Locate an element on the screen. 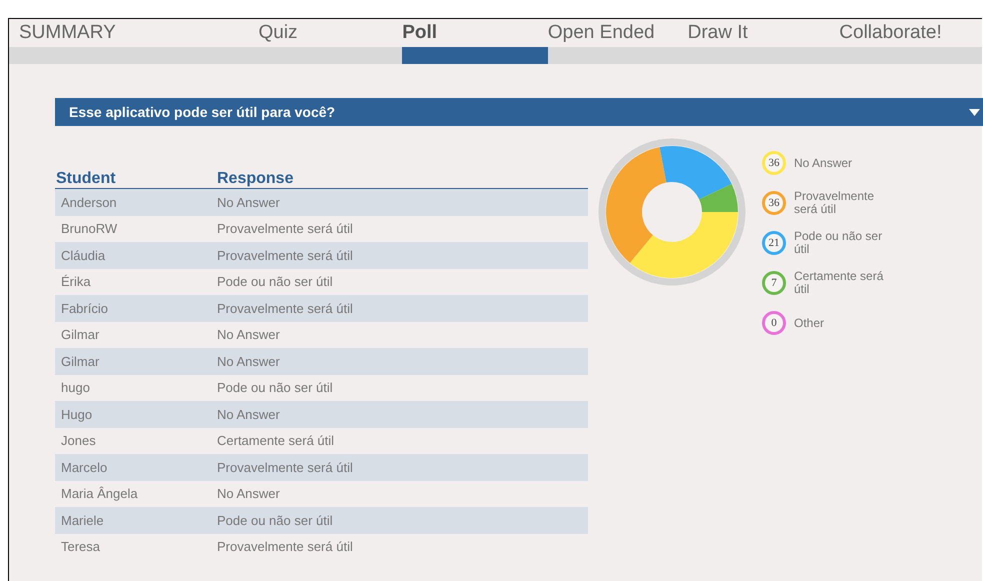 The image size is (983, 581). tab: Collaborate! is located at coordinates (910, 41).